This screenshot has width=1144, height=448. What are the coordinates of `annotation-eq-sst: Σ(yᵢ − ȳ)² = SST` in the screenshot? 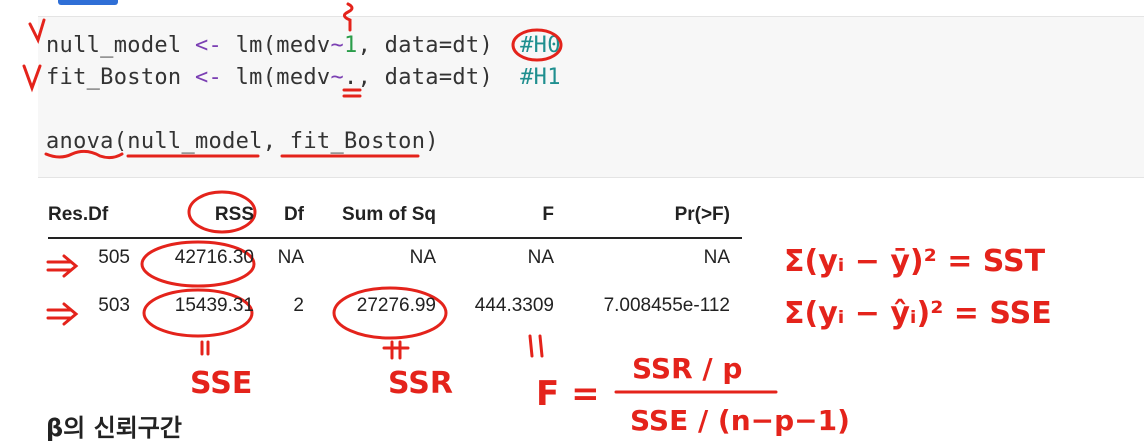 It's located at (915, 261).